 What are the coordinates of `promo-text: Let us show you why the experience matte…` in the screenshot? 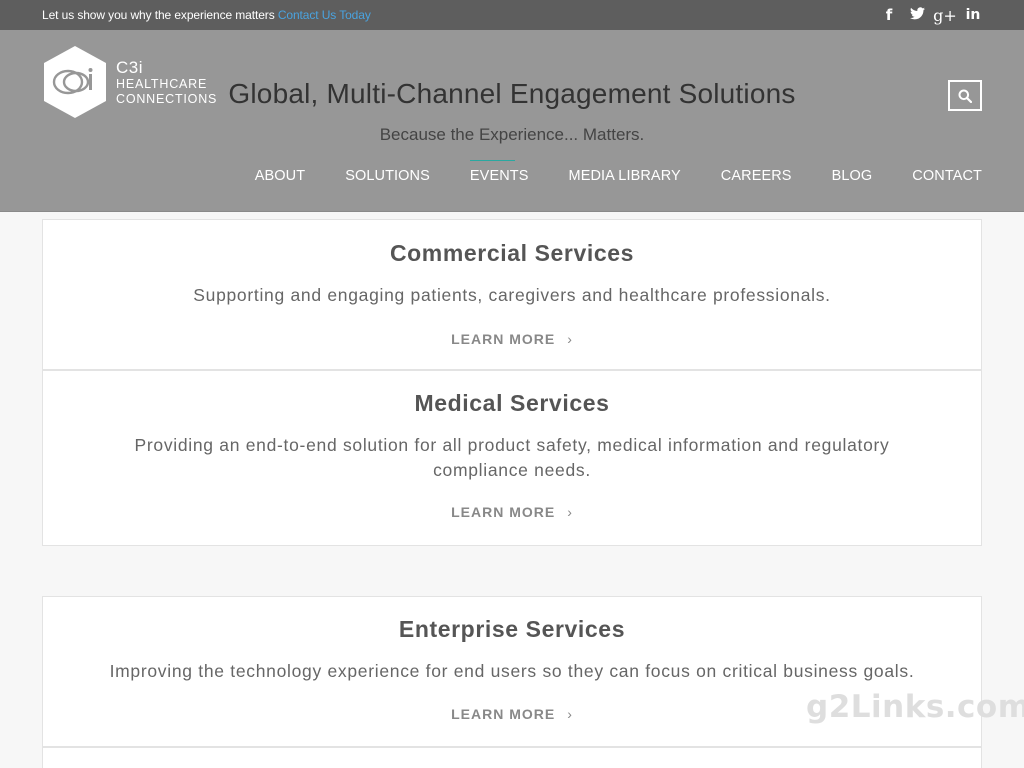 It's located at (206, 15).